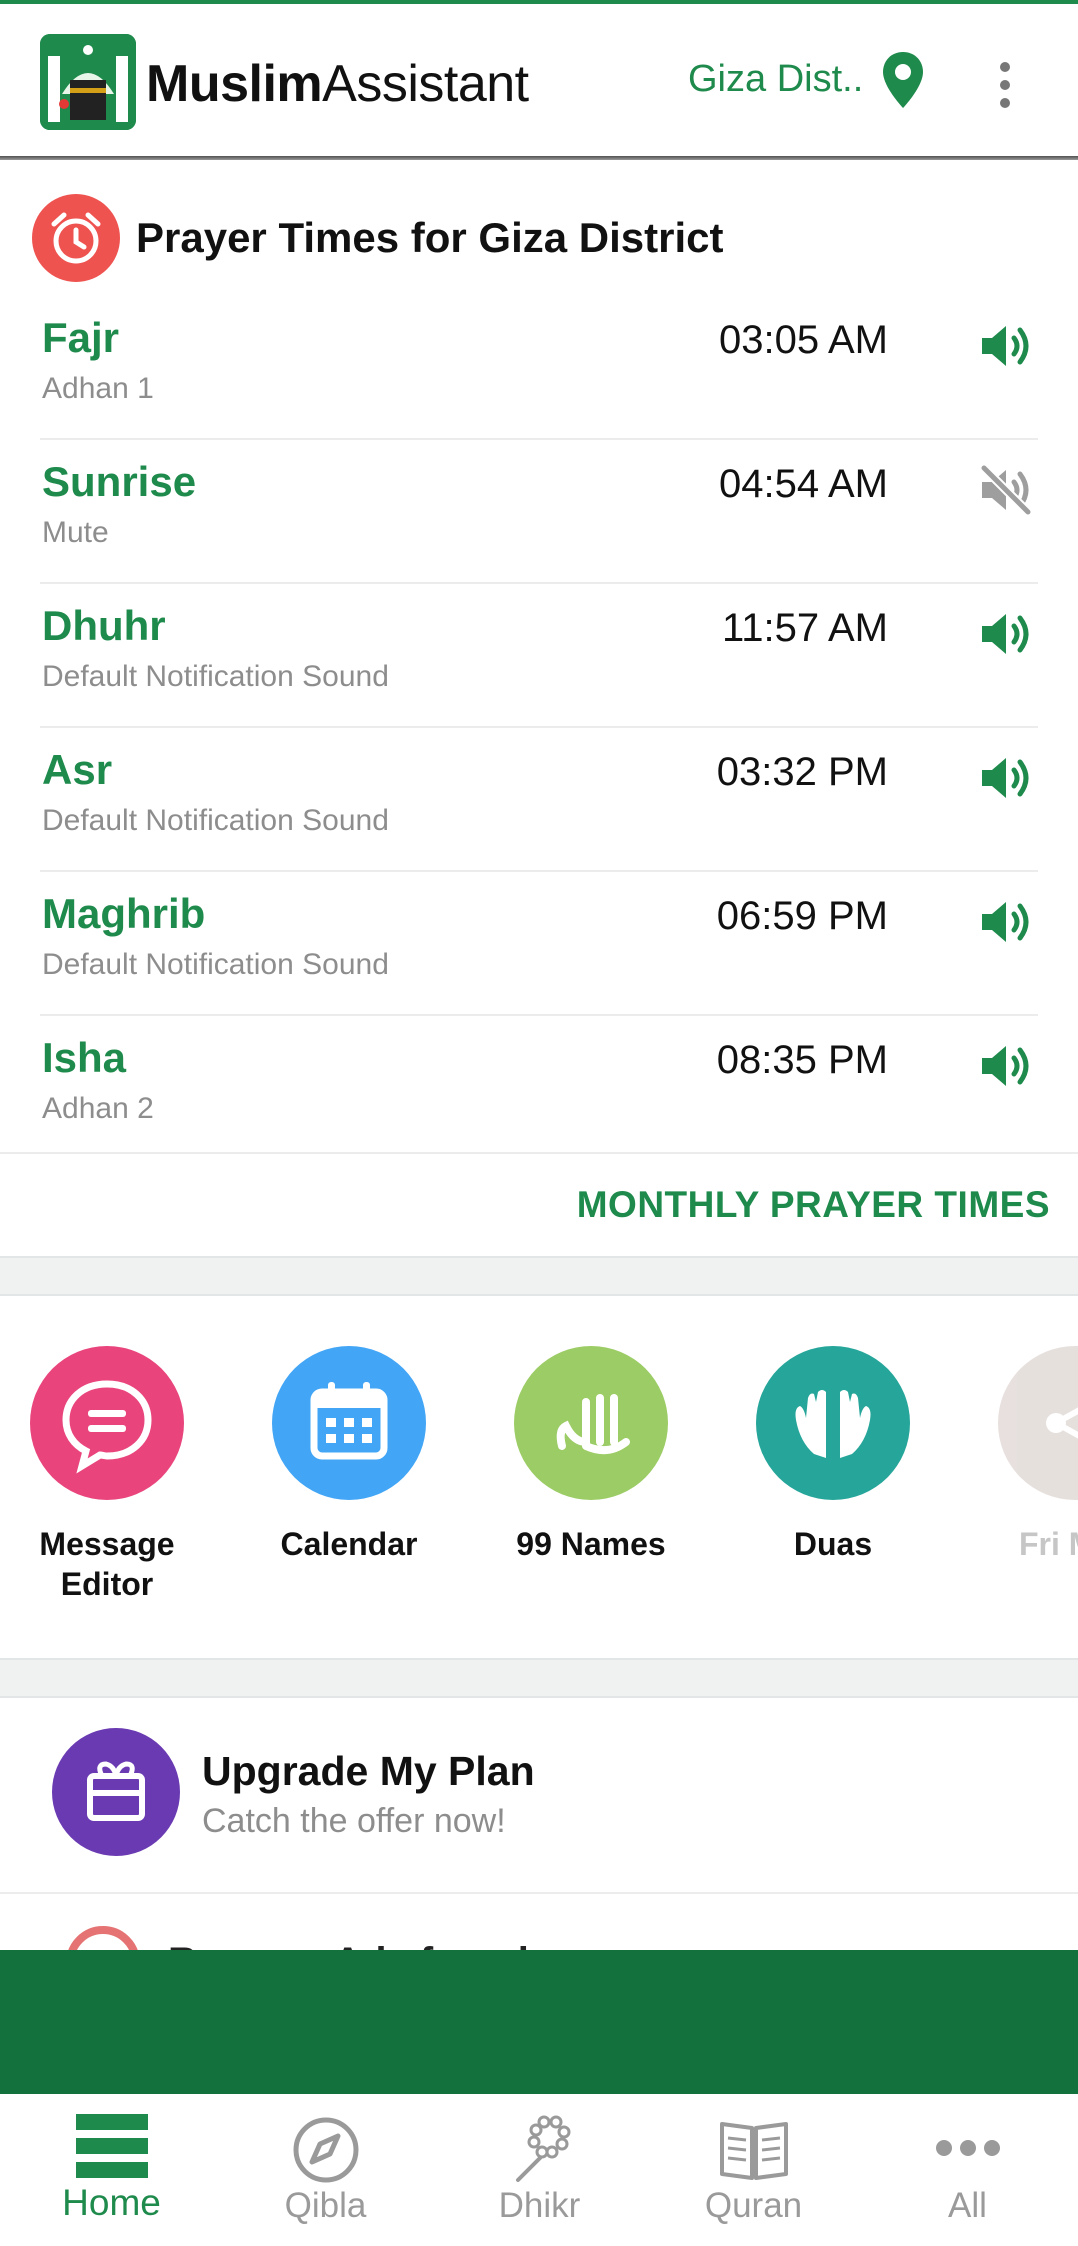  What do you see at coordinates (539, 1205) in the screenshot?
I see `monthly-prayer-times-bar: MONTHLY PRAYER TIMES` at bounding box center [539, 1205].